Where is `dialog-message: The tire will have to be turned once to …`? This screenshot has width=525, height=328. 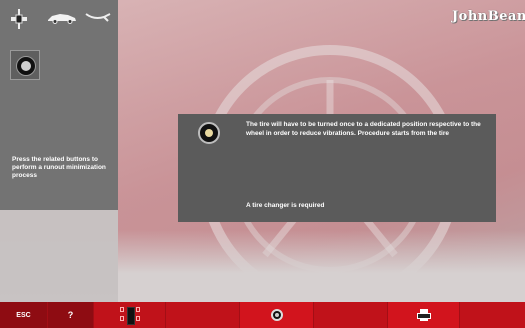
dialog-message: The tire will have to be turned once to … is located at coordinates (363, 129).